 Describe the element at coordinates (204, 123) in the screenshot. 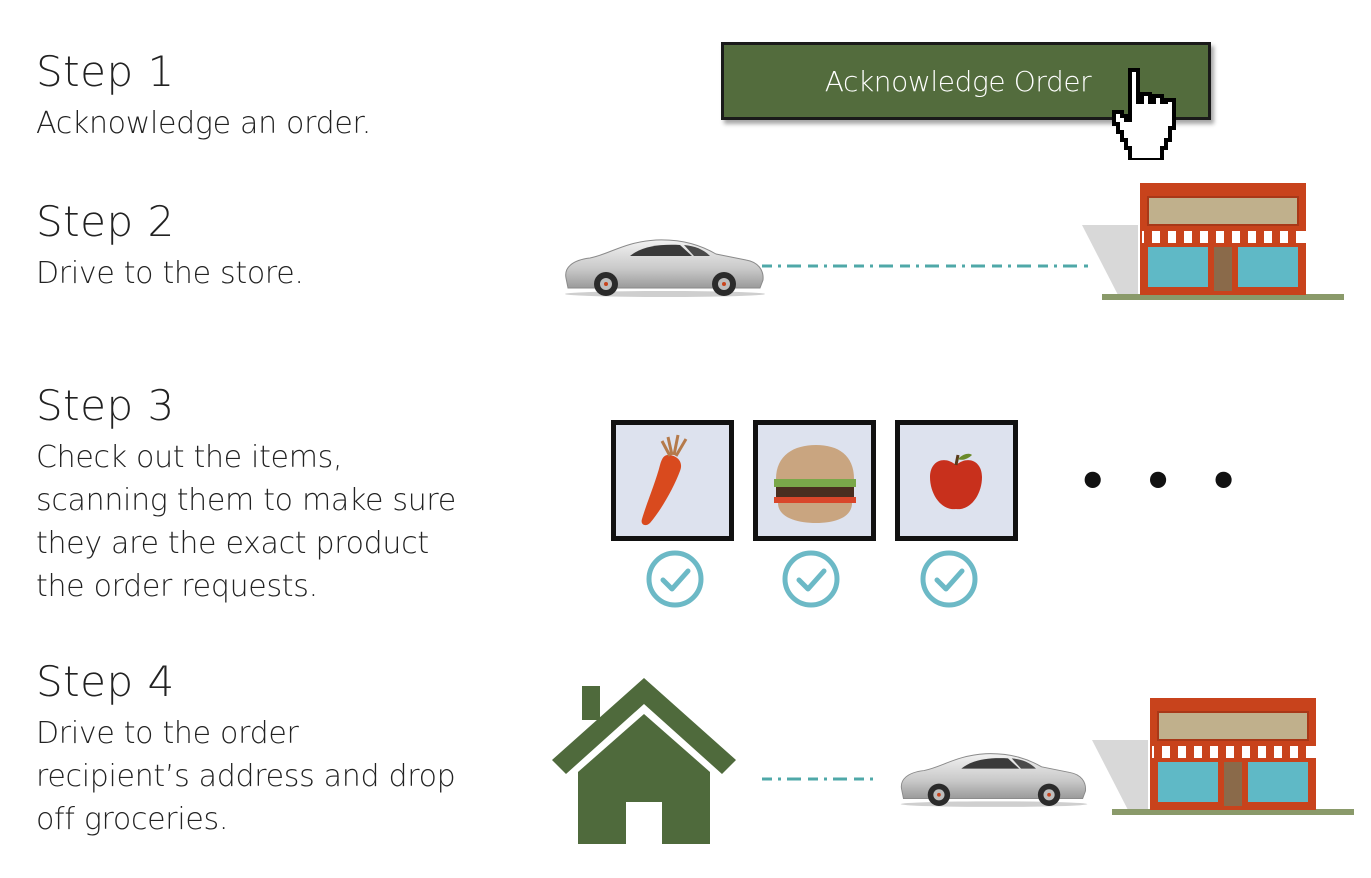

I see `step-1-description: Acknowledge an order.` at that location.